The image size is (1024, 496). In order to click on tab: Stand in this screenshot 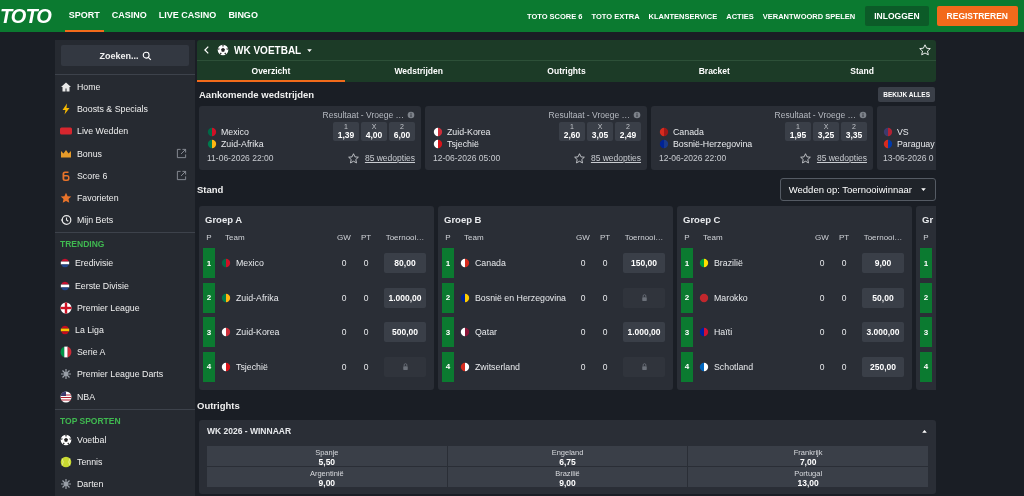, I will do `click(862, 71)`.